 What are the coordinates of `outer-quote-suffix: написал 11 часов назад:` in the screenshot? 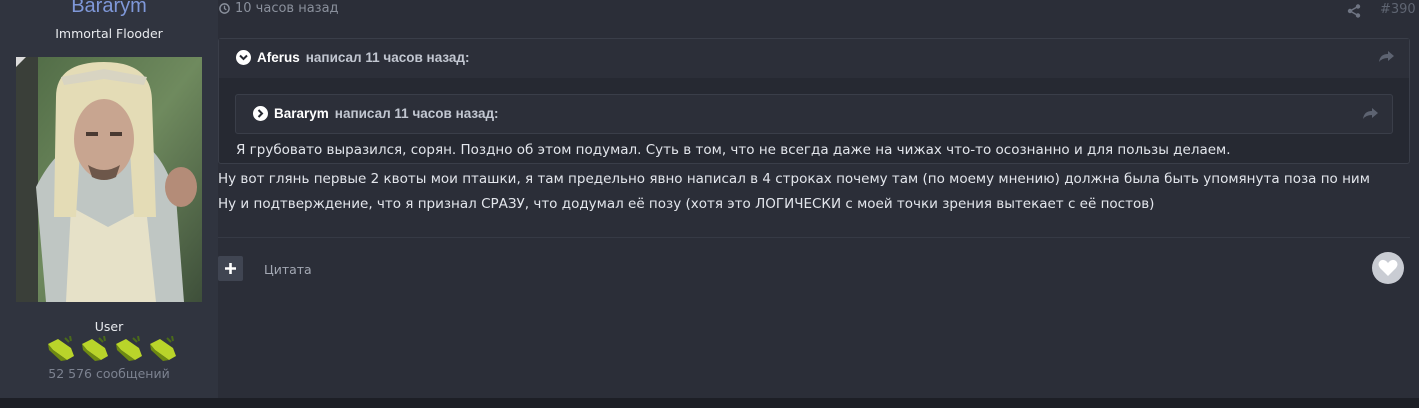 It's located at (387, 57).